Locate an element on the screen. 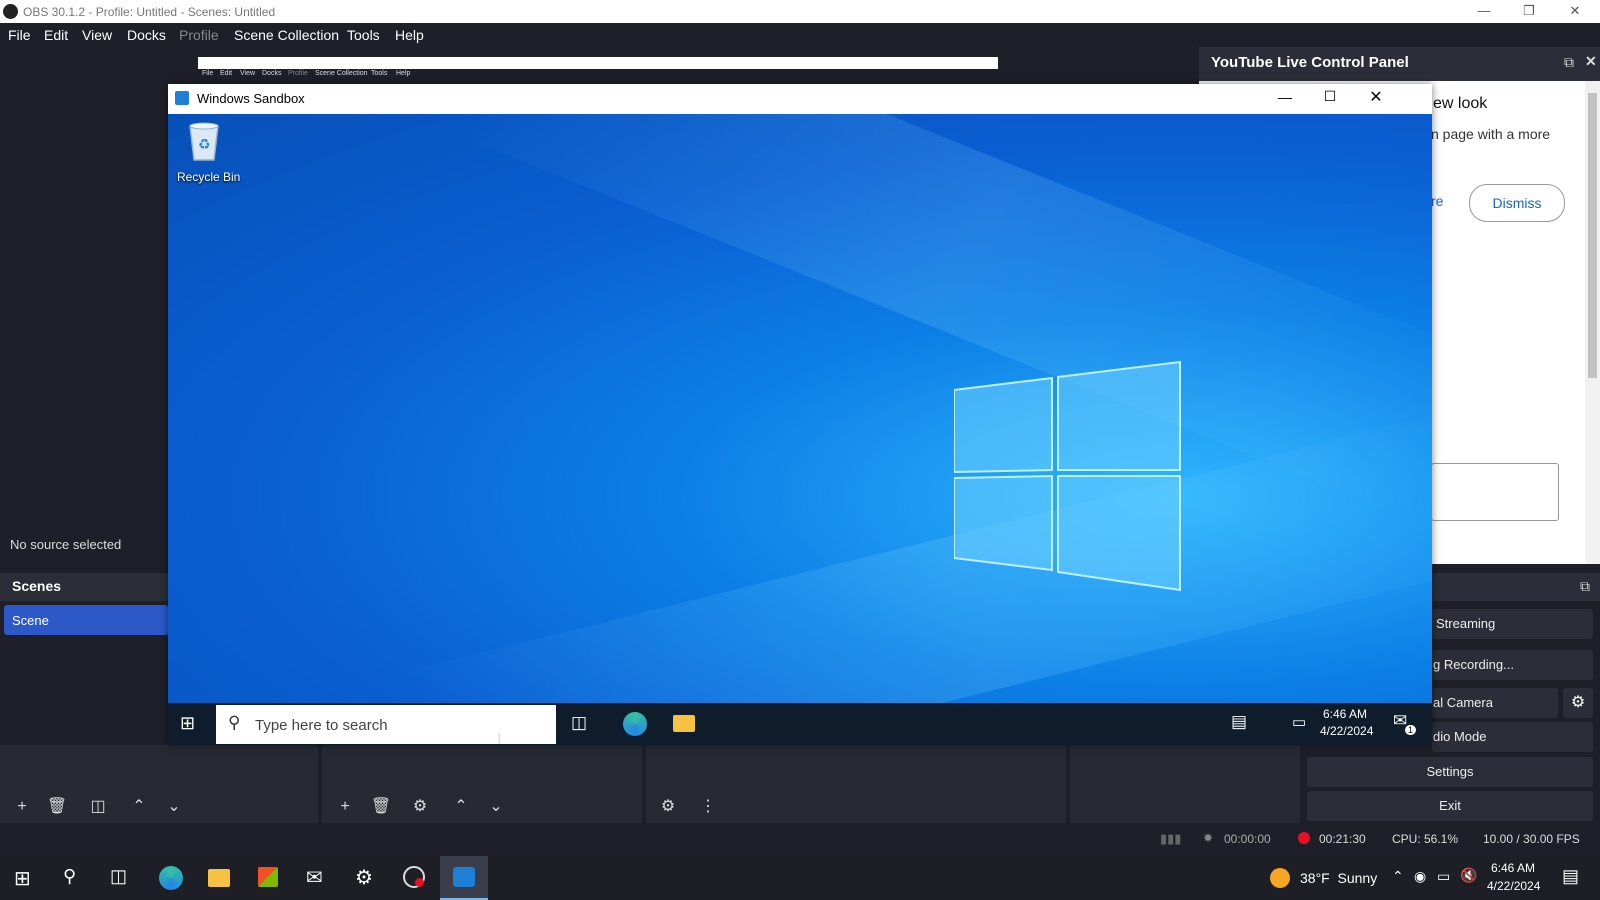 The image size is (1600, 900). float-dock-icon: ⧉ is located at coordinates (1569, 62).